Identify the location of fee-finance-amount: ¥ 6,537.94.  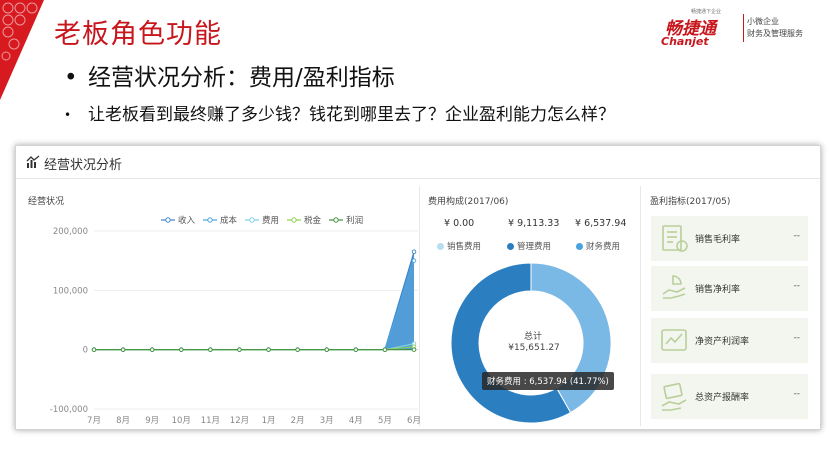
(601, 223).